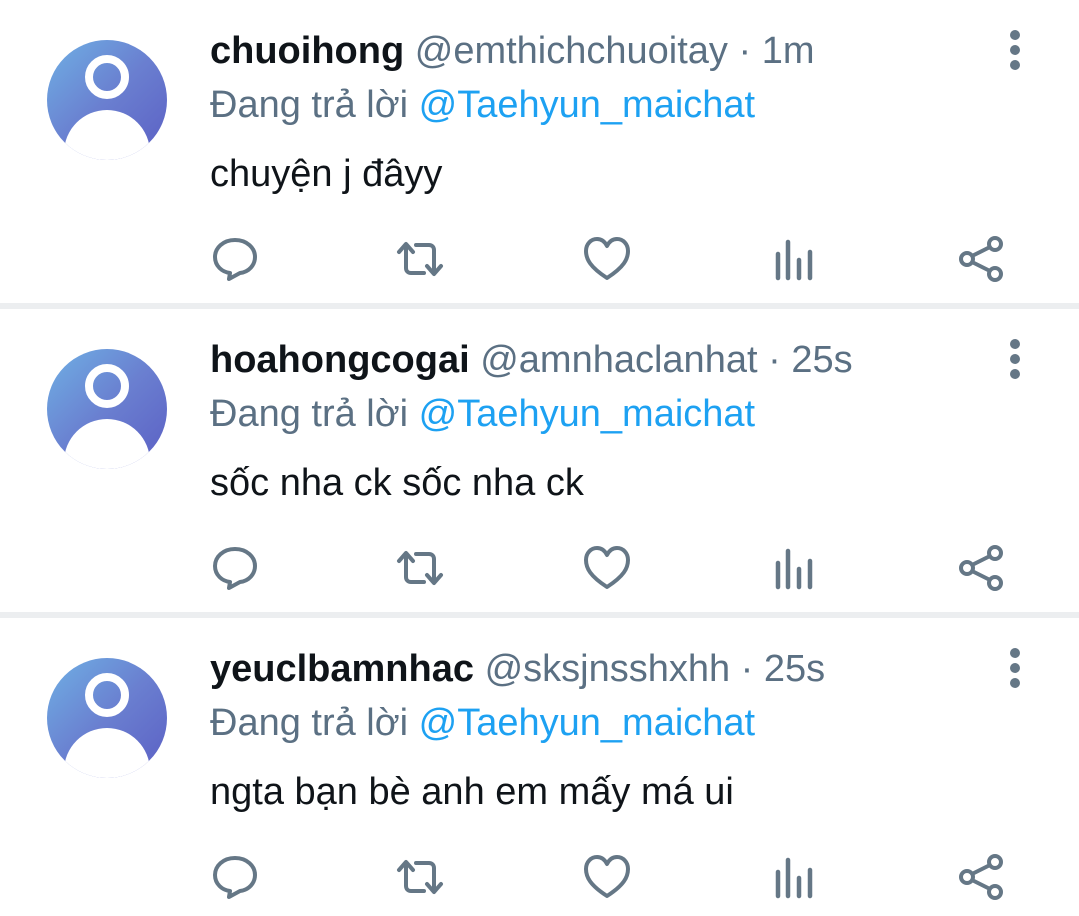 The width and height of the screenshot is (1079, 916). What do you see at coordinates (608, 669) in the screenshot?
I see `user-handle: @sksjnsshxhh` at bounding box center [608, 669].